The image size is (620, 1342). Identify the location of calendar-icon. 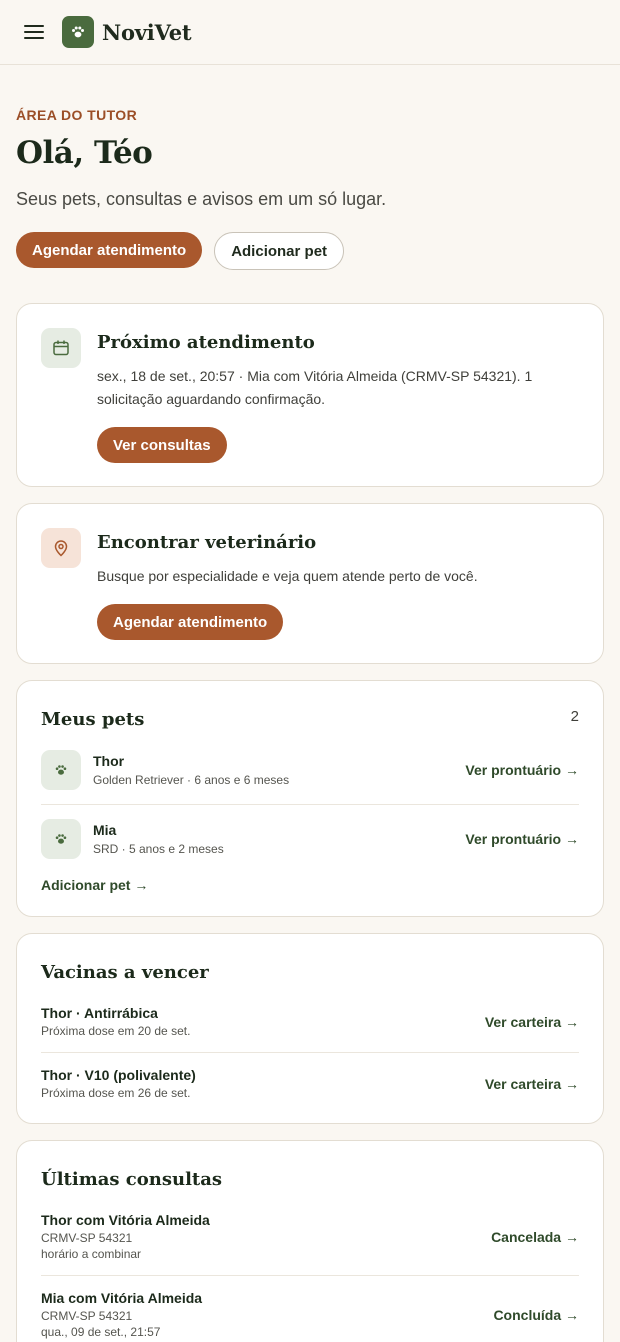
(61, 348).